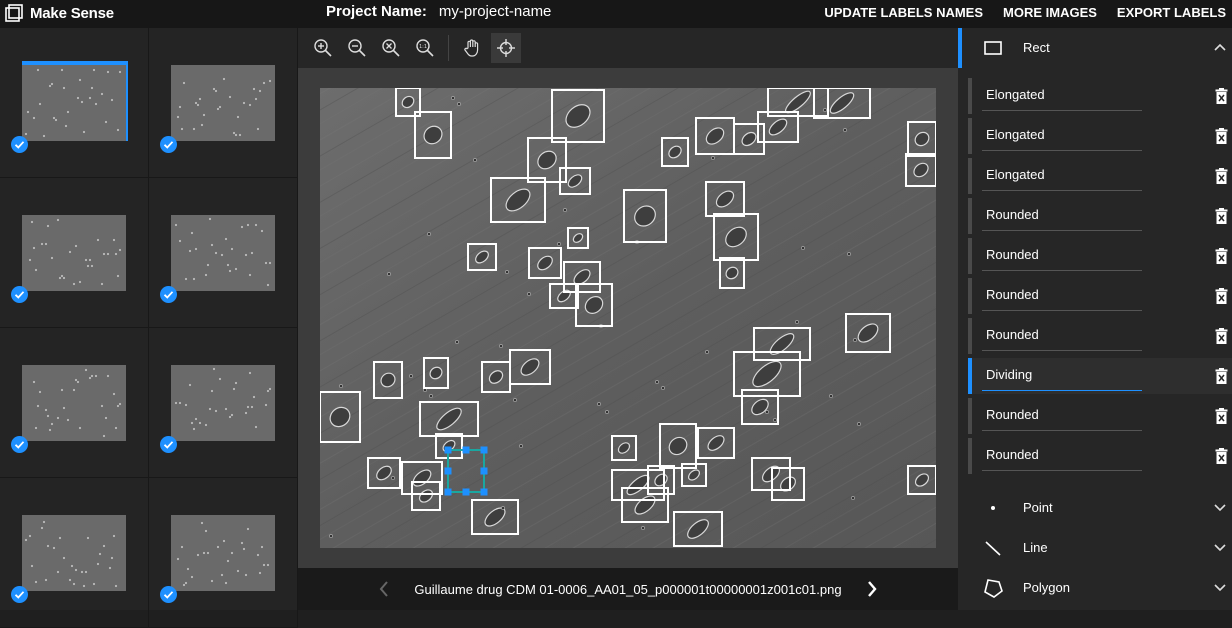 The height and width of the screenshot is (628, 1232). I want to click on point-icon, so click(993, 508).